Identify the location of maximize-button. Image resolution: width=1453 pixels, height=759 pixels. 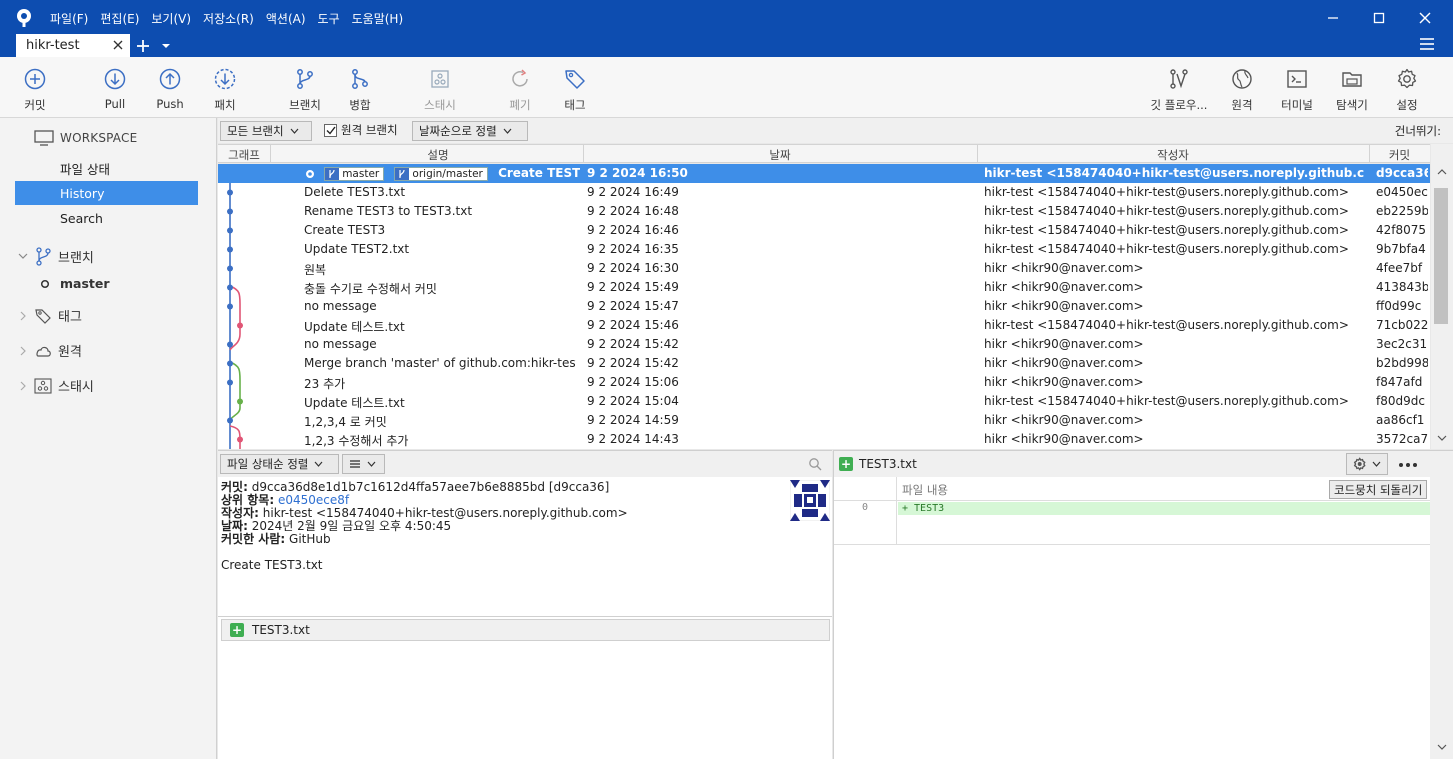
(1379, 18).